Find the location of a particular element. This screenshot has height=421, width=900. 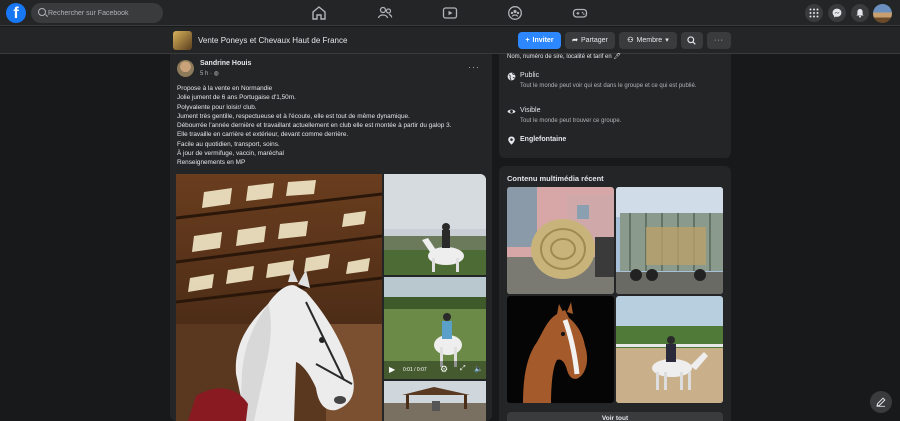

media-thumb-riding-arena is located at coordinates (669, 349).